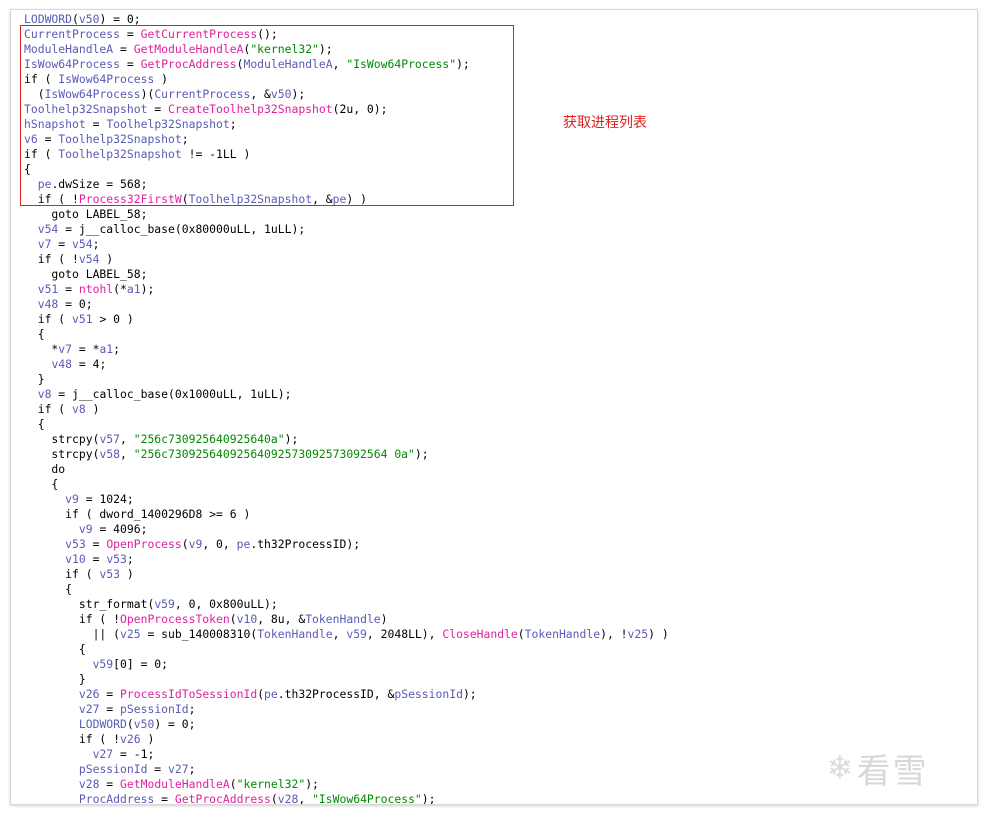 The height and width of the screenshot is (815, 988). I want to click on code-line: if ( v8 ), so click(346, 409).